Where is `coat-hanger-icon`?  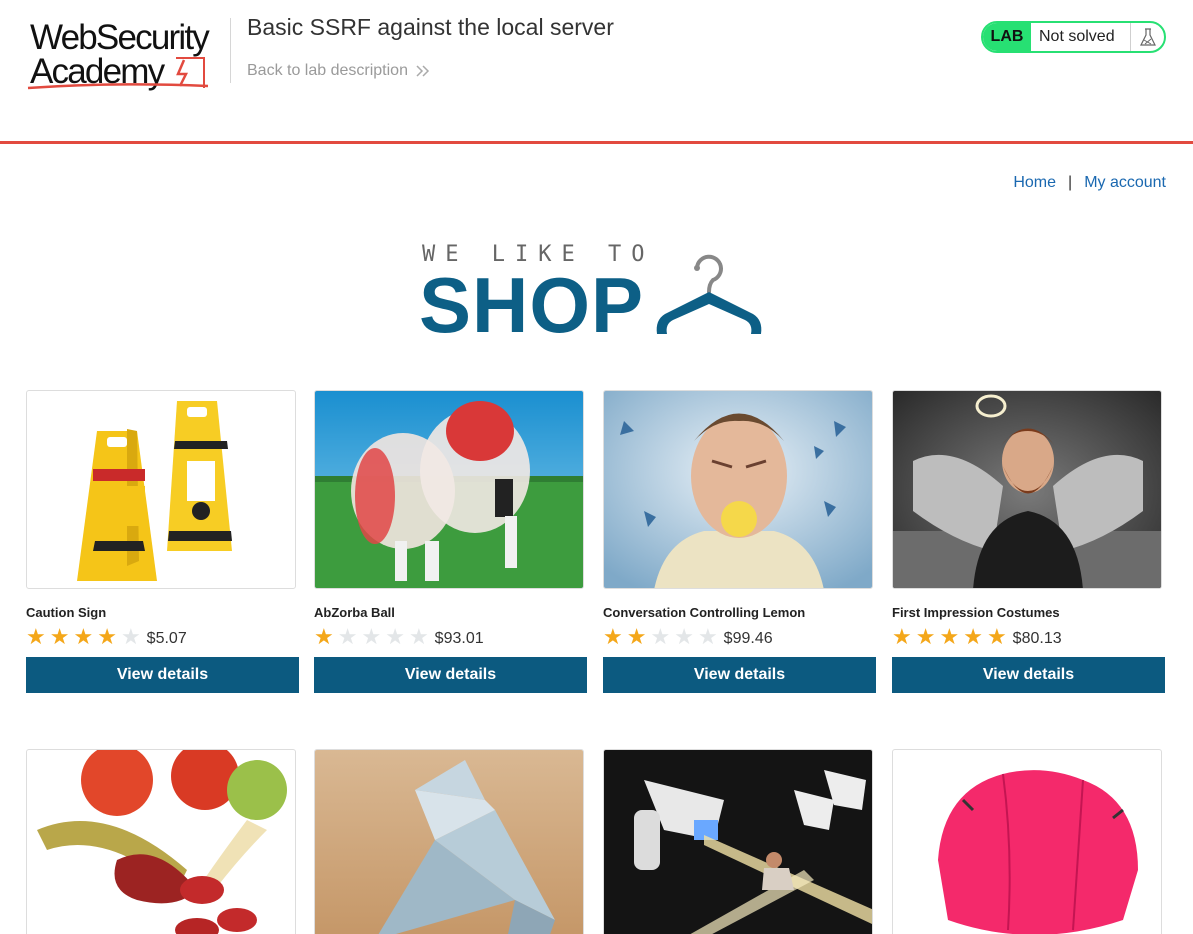
coat-hanger-icon is located at coordinates (709, 294).